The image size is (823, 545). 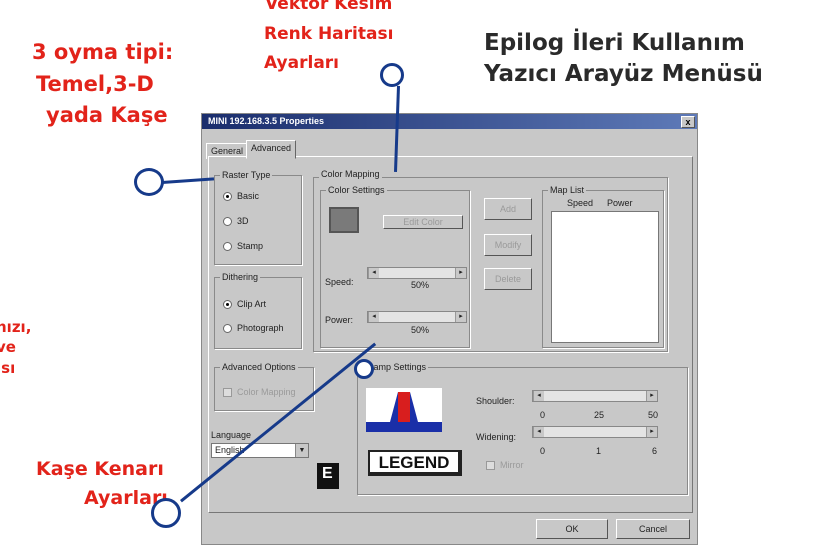 What do you see at coordinates (266, 121) in the screenshot?
I see `dialog-title: MINI 192.168.3.5 Properties` at bounding box center [266, 121].